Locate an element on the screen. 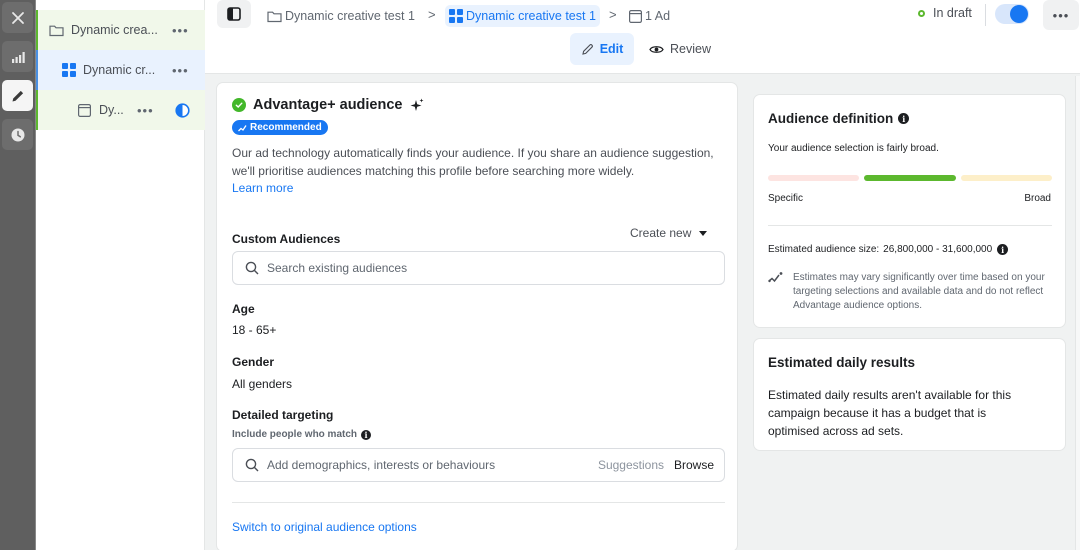 This screenshot has height=550, width=1080. section-title: Advantage+ audience is located at coordinates (328, 105).